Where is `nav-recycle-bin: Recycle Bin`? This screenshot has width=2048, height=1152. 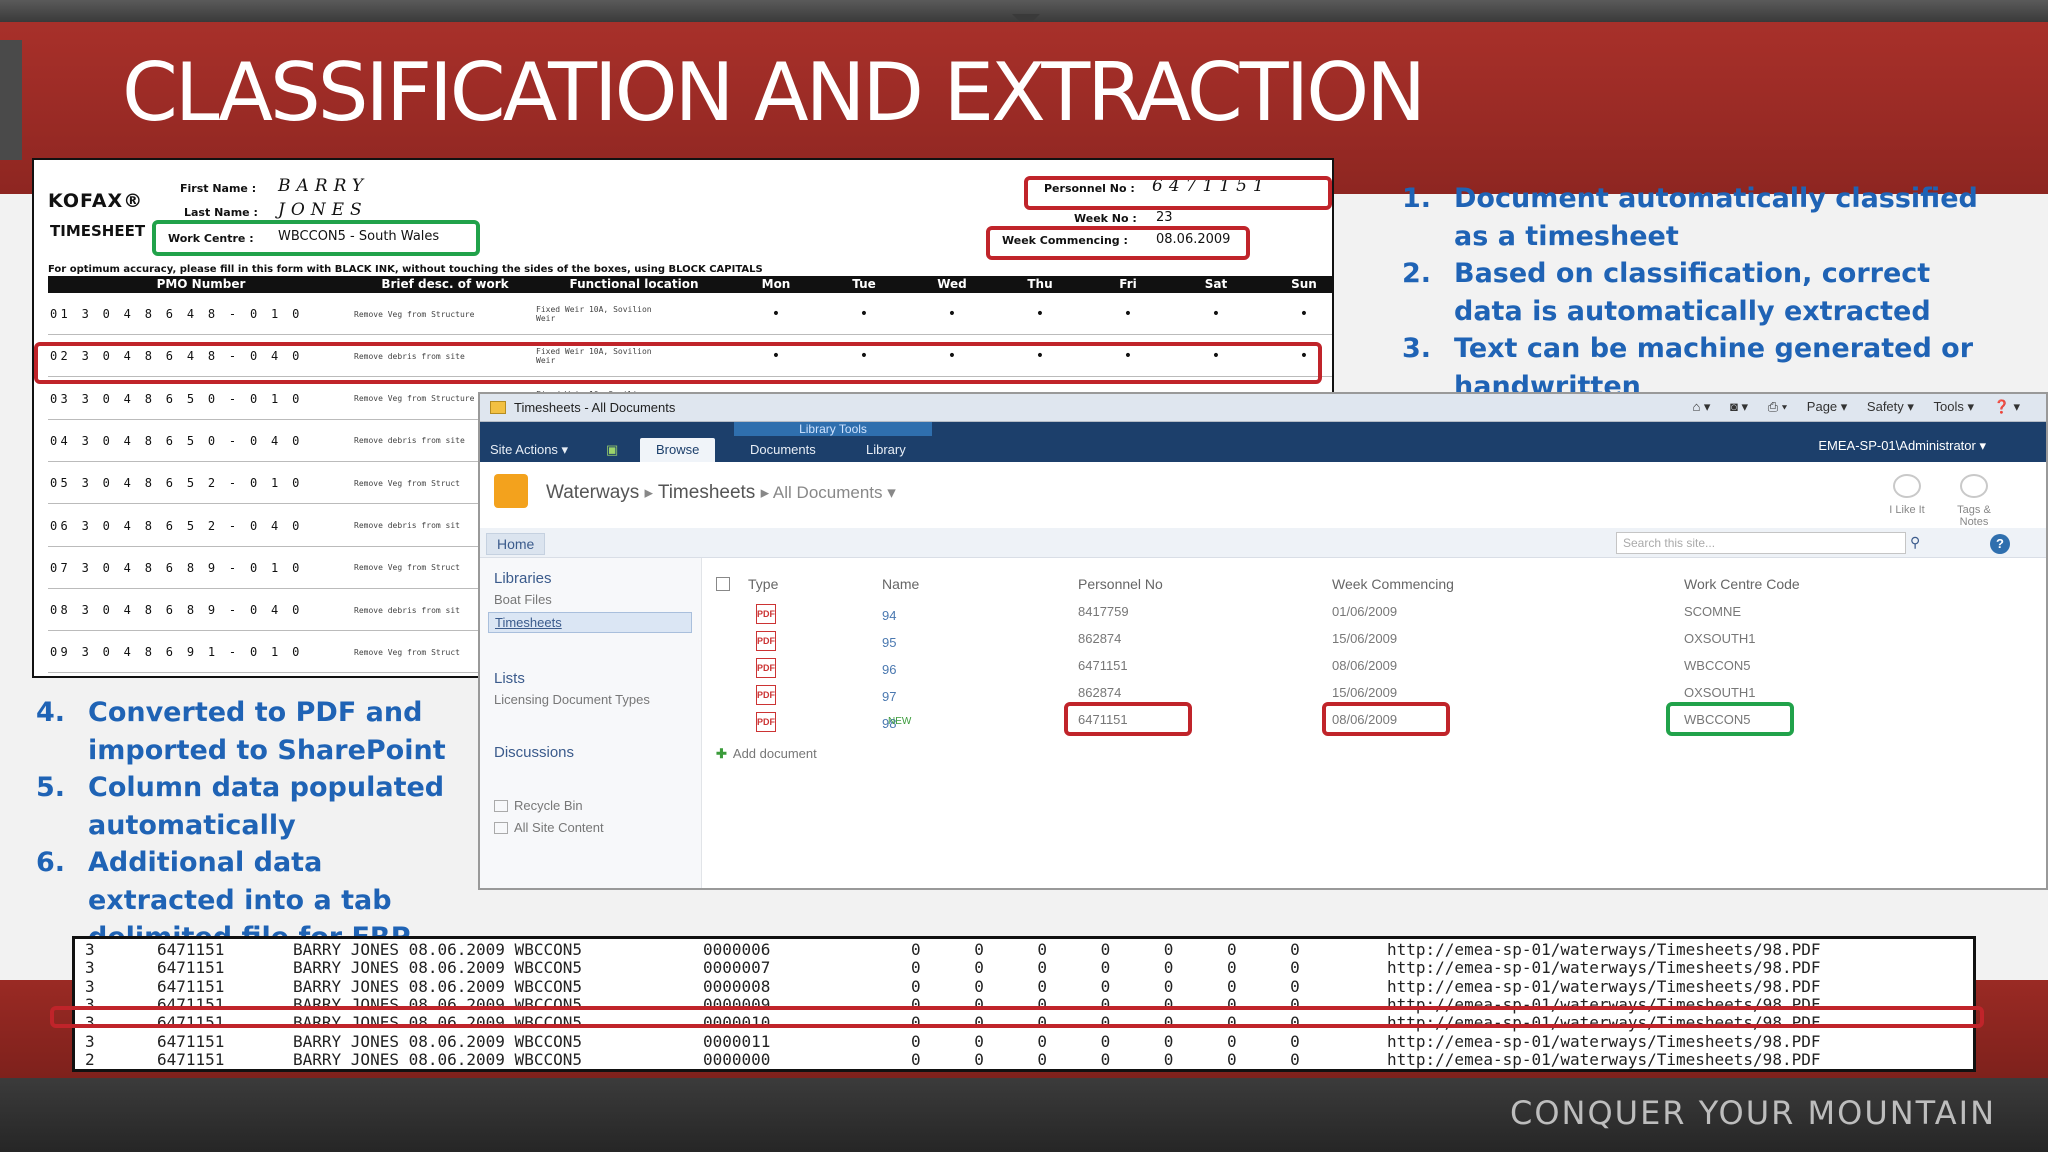 nav-recycle-bin: Recycle Bin is located at coordinates (538, 805).